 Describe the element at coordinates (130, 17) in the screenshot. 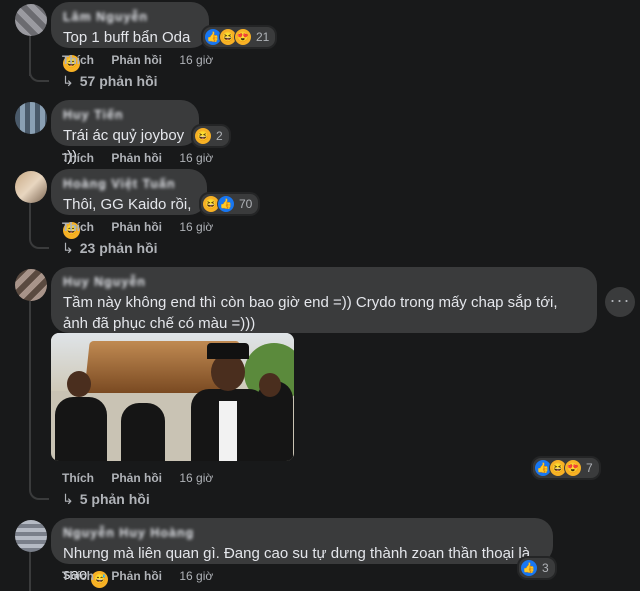

I see `comment-author: Lâm Nguyễn` at that location.